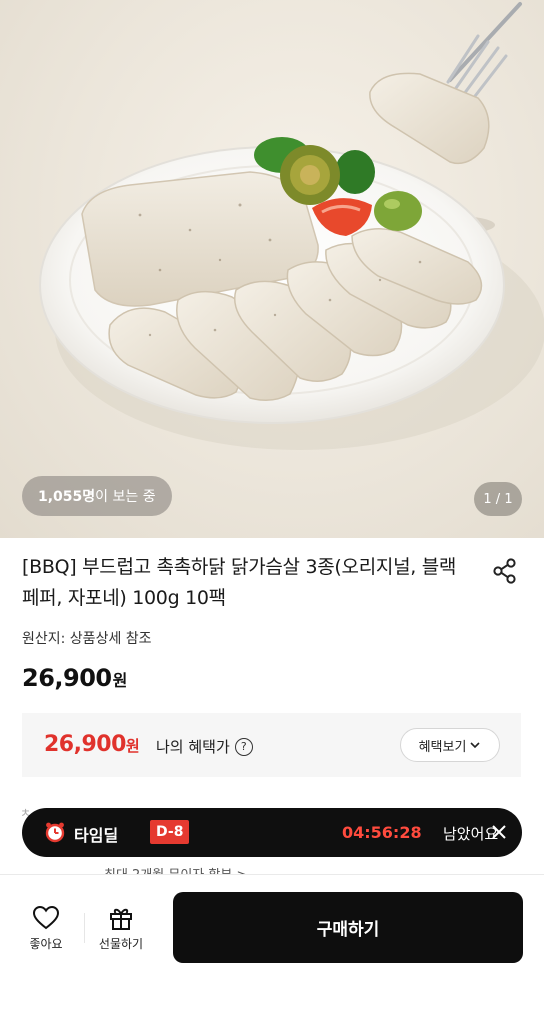 The image size is (544, 1024). Describe the element at coordinates (67, 497) in the screenshot. I see `viewers-count: 1,055명` at that location.